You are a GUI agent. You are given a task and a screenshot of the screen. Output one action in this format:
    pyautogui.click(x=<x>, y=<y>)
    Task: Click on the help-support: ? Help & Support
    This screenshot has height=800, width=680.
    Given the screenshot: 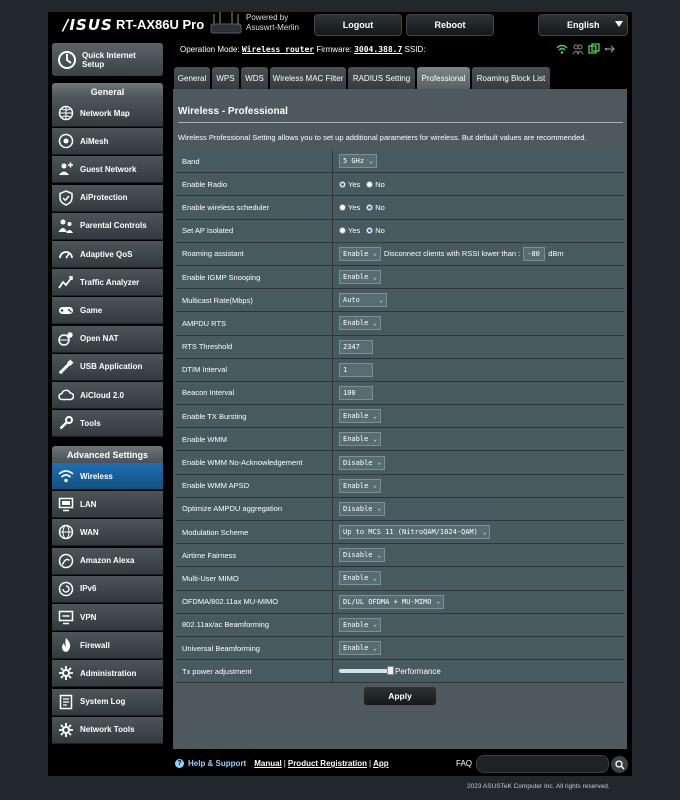 What is the action you would take?
    pyautogui.click(x=210, y=763)
    